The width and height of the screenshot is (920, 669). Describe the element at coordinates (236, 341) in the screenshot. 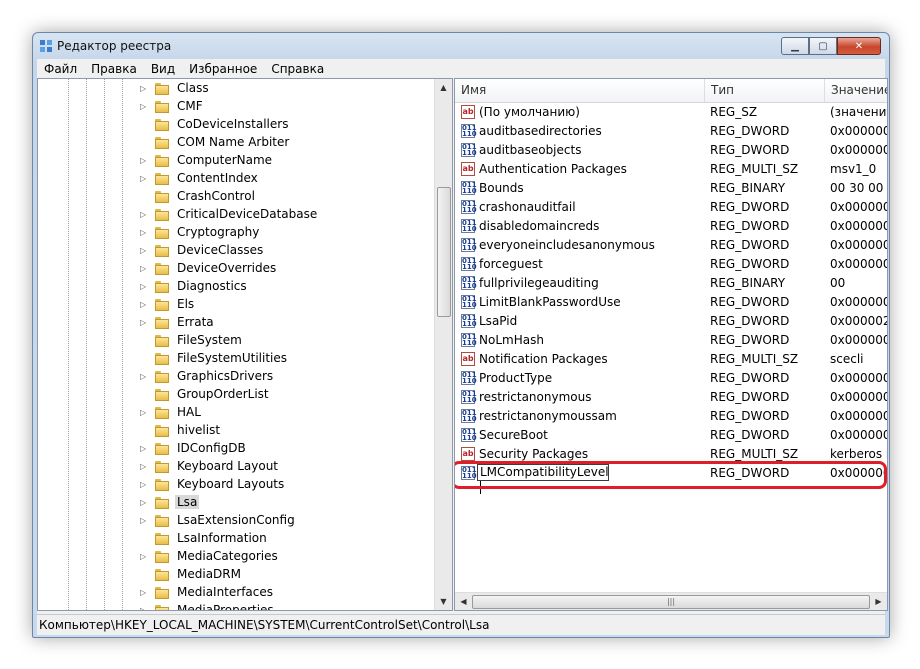

I see `tree-item: FileSystem` at that location.